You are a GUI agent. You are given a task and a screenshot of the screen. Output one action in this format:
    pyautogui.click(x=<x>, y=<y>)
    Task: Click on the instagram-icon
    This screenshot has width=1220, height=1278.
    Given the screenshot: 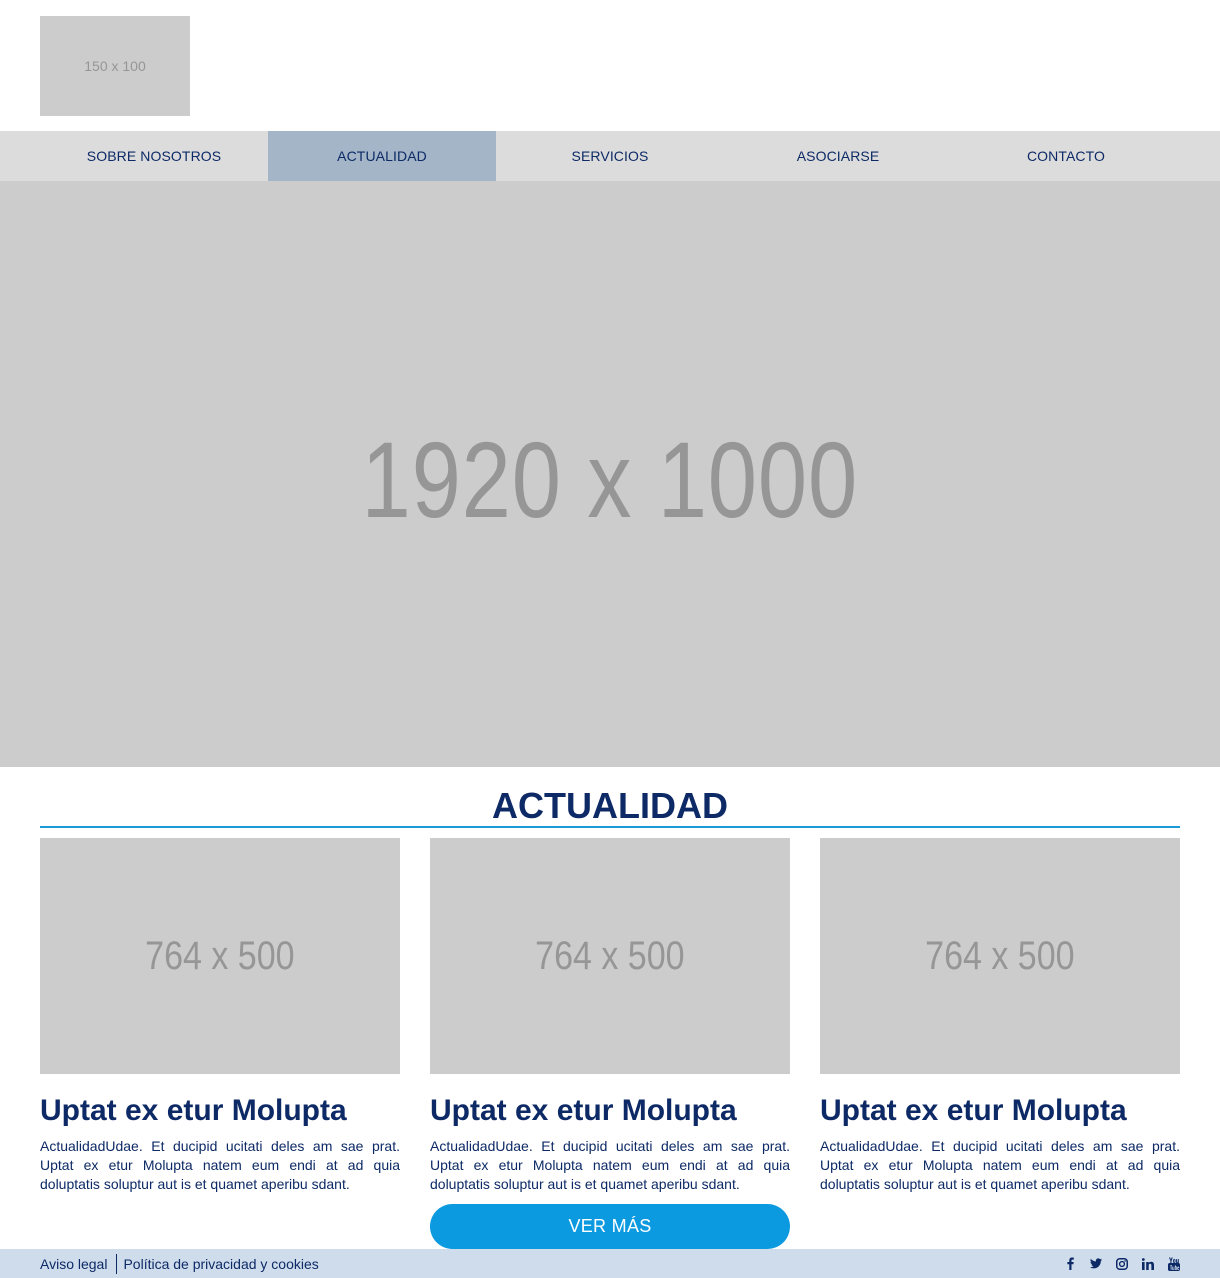 What is the action you would take?
    pyautogui.click(x=1122, y=1263)
    